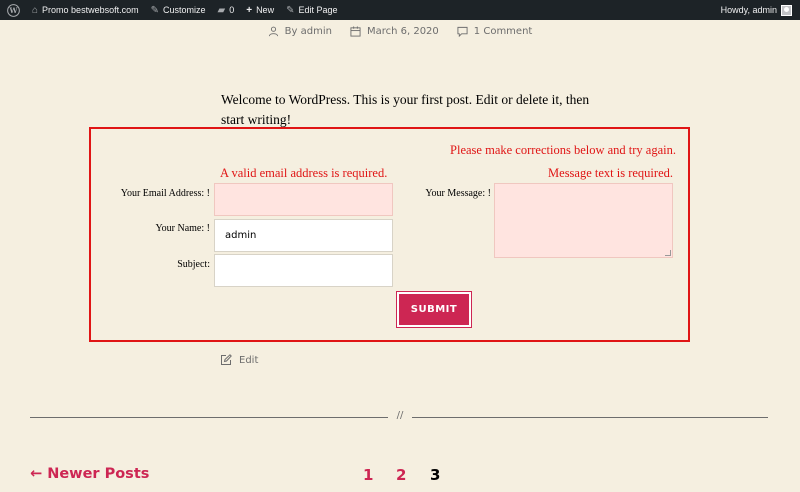 This screenshot has height=492, width=800. What do you see at coordinates (368, 475) in the screenshot?
I see `page-1-link: 1` at bounding box center [368, 475].